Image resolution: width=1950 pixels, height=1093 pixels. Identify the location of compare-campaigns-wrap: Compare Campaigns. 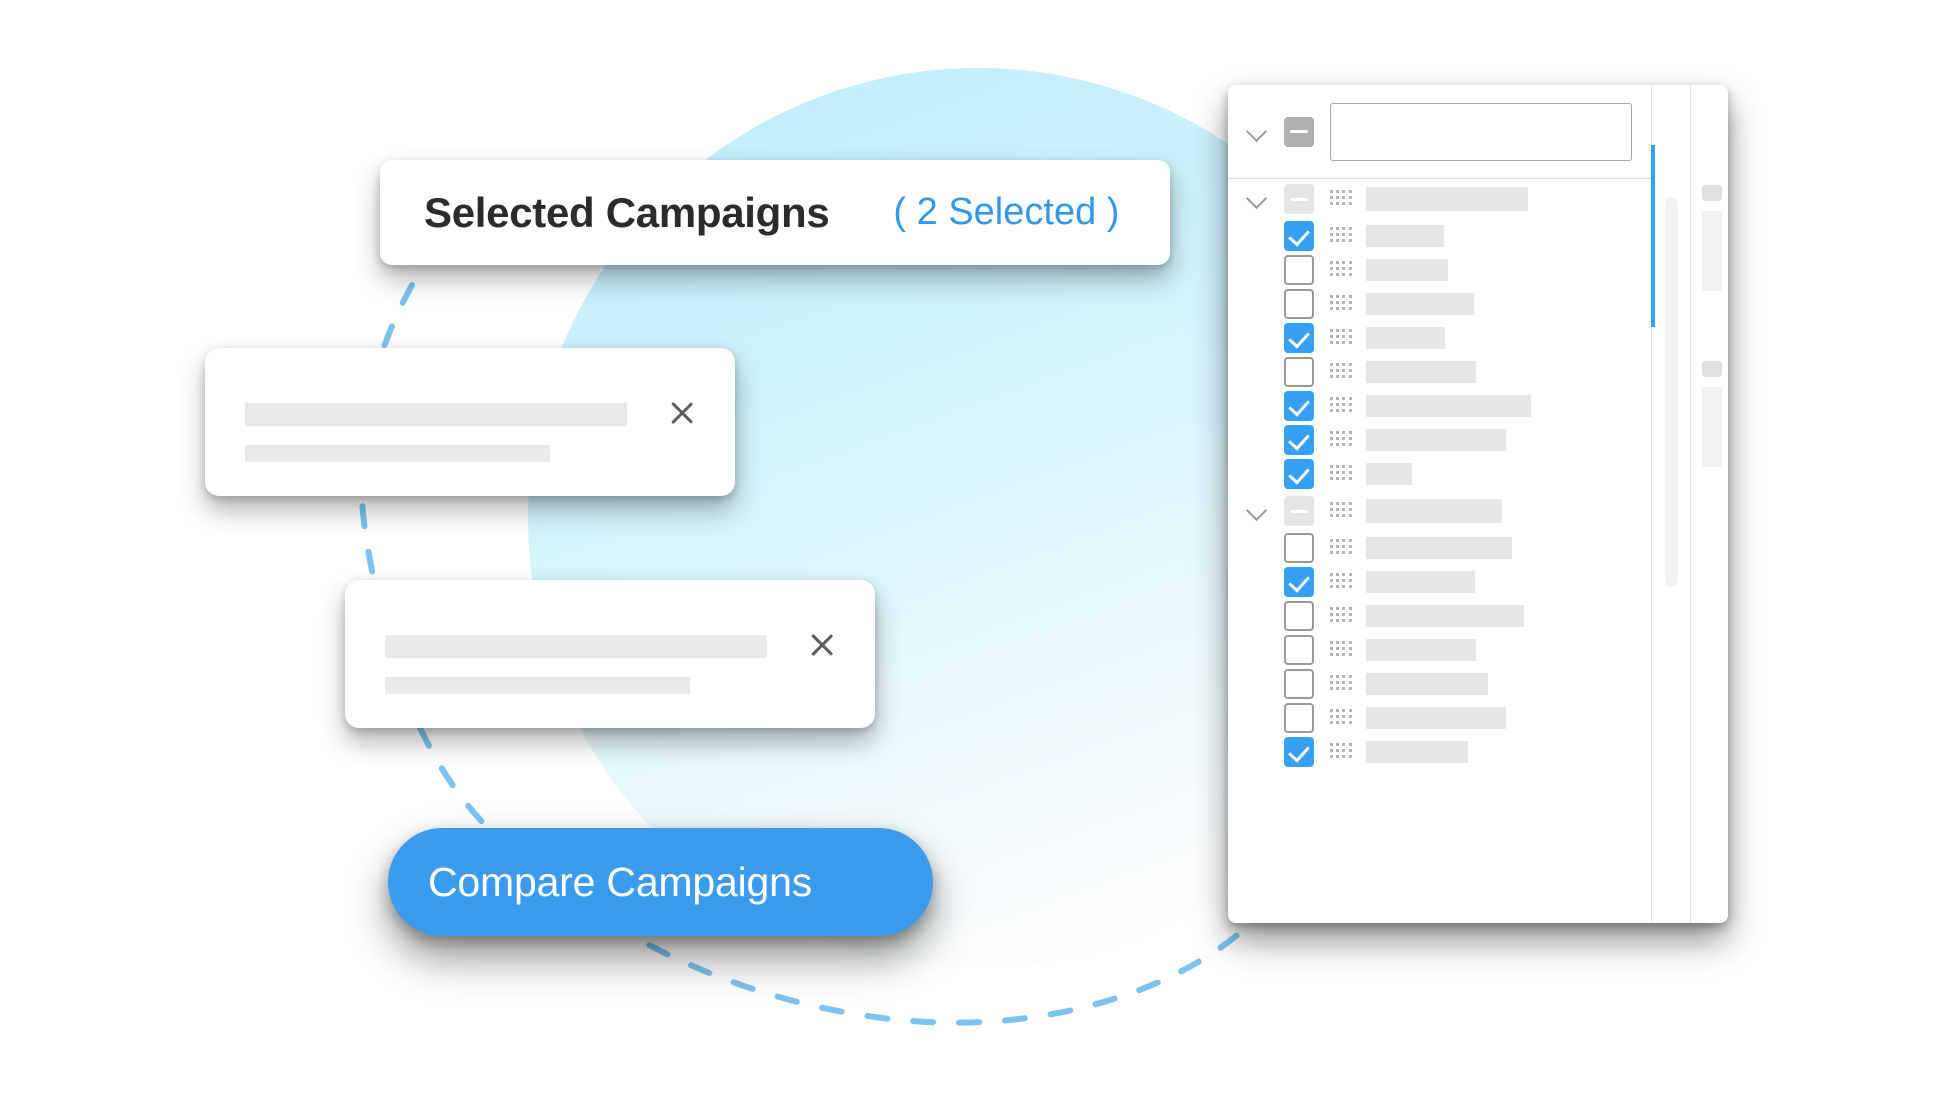
(660, 882).